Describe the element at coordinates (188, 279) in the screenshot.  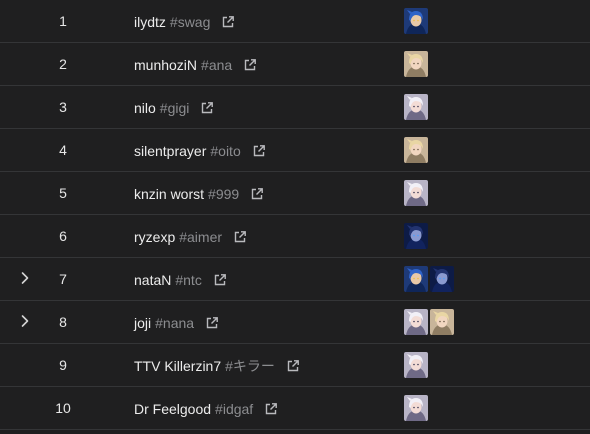
I see `player-tag: #ntc` at that location.